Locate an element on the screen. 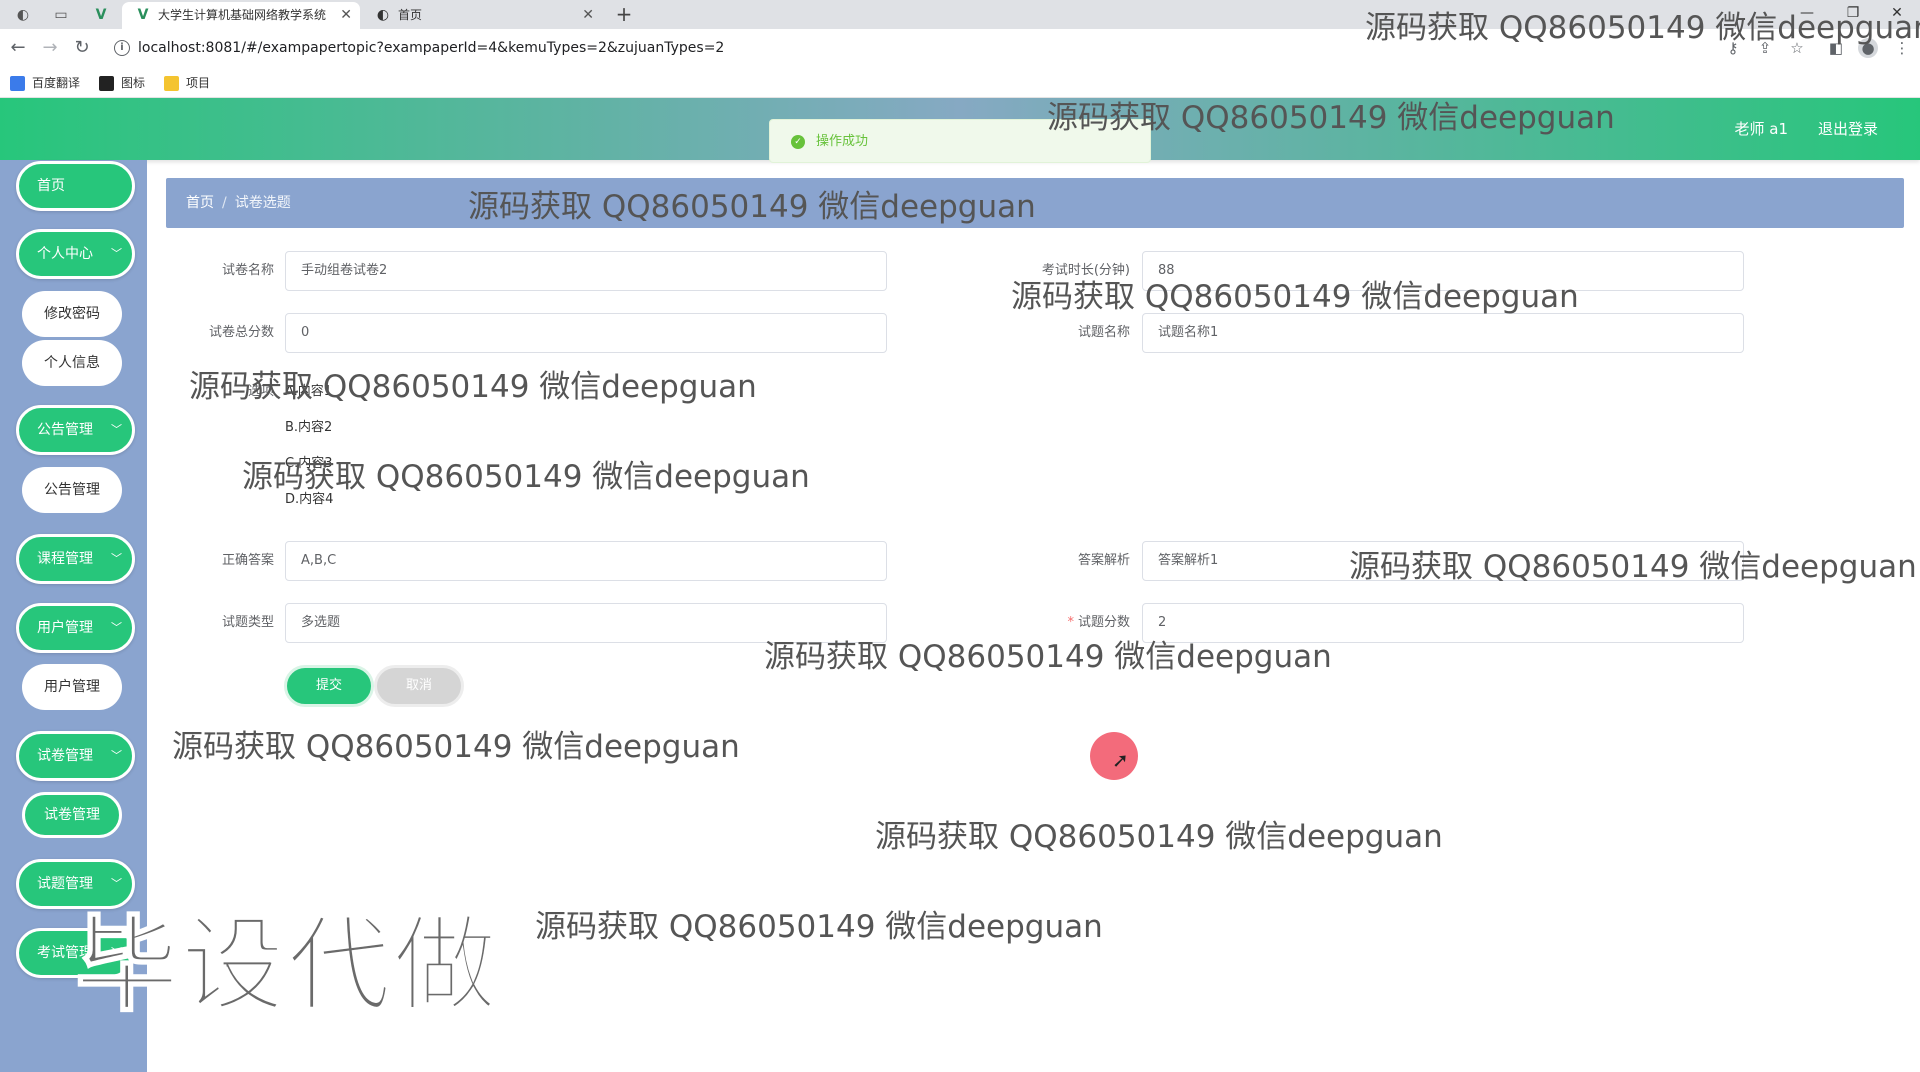 This screenshot has width=1920, height=1072. sidebar-item-user-mgmt: 用户管理 ﹀ is located at coordinates (75, 628).